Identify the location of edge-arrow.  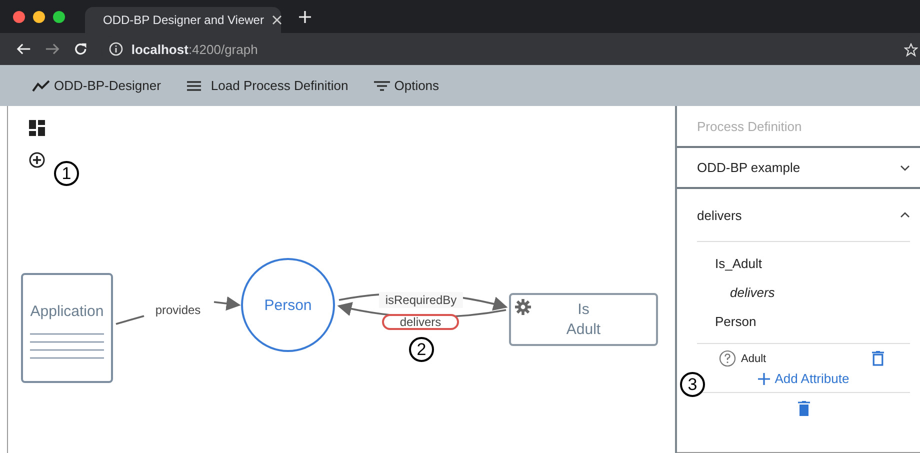
(227, 303).